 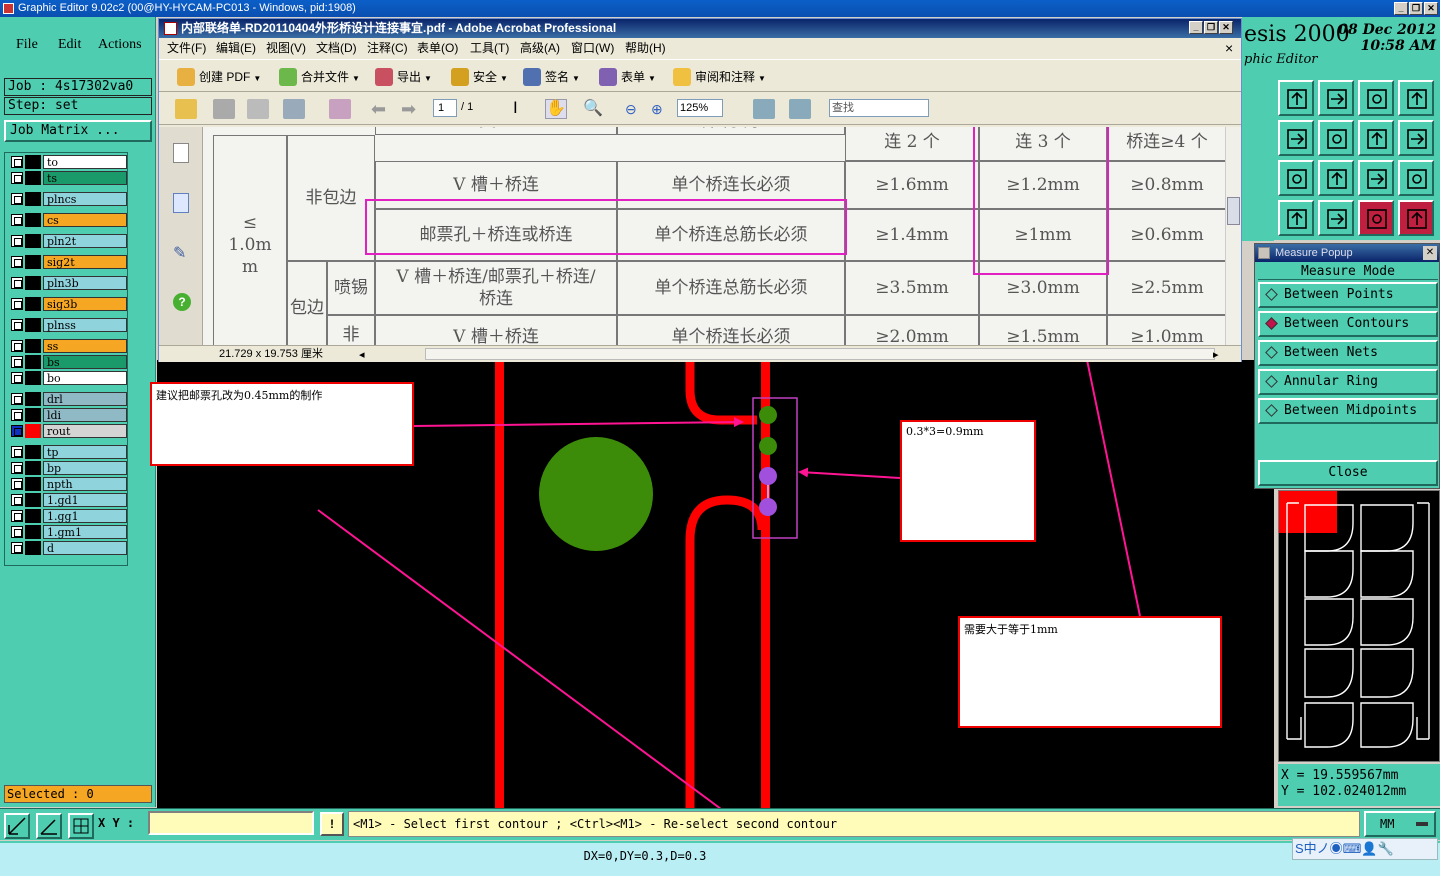 What do you see at coordinates (1331, 381) in the screenshot?
I see `measure-option-label: Annular Ring` at bounding box center [1331, 381].